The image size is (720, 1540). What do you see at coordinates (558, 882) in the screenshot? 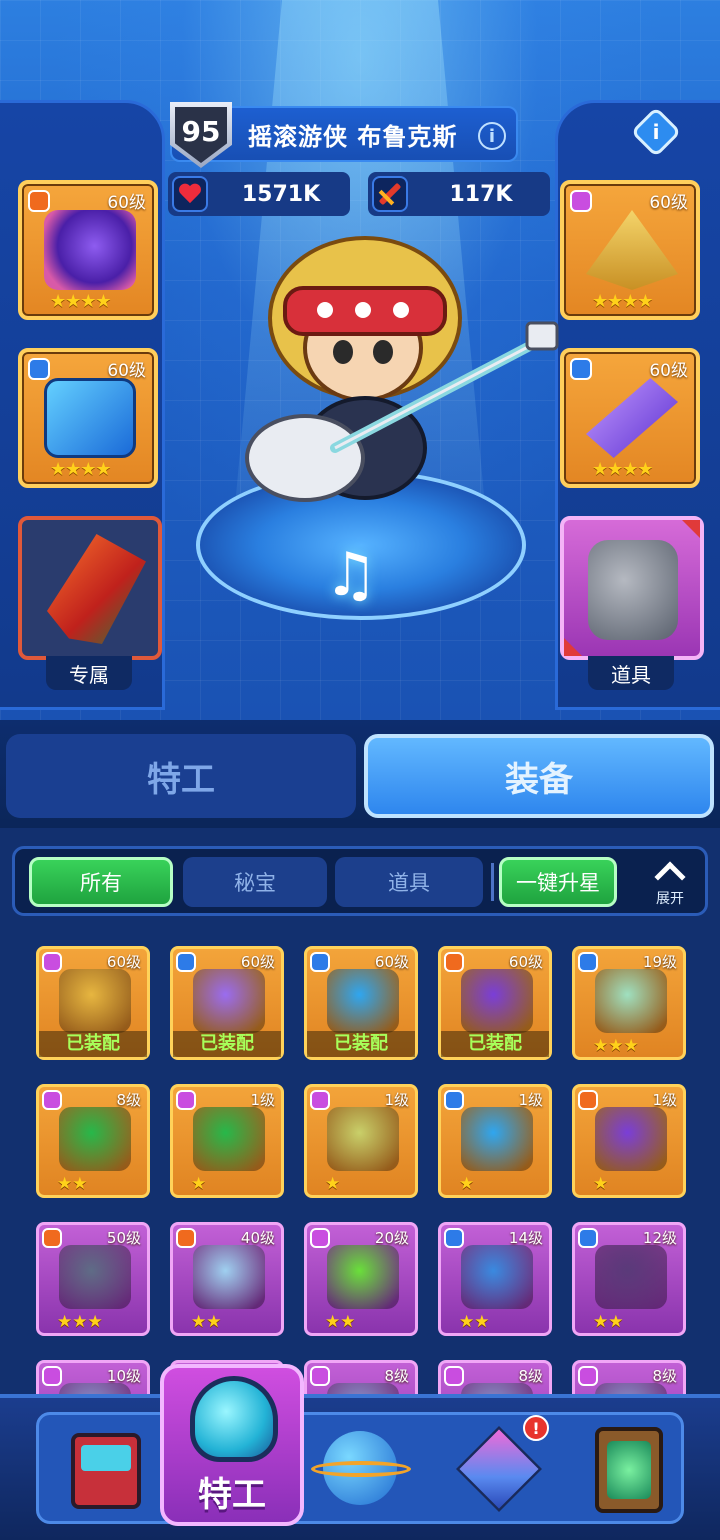
I see `one-click-star-up-button: 一键升星` at bounding box center [558, 882].